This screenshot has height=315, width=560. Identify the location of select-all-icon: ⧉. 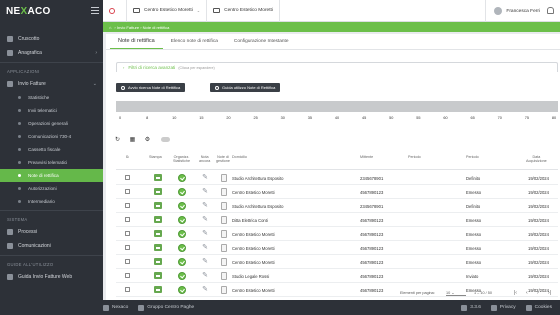
(127, 157).